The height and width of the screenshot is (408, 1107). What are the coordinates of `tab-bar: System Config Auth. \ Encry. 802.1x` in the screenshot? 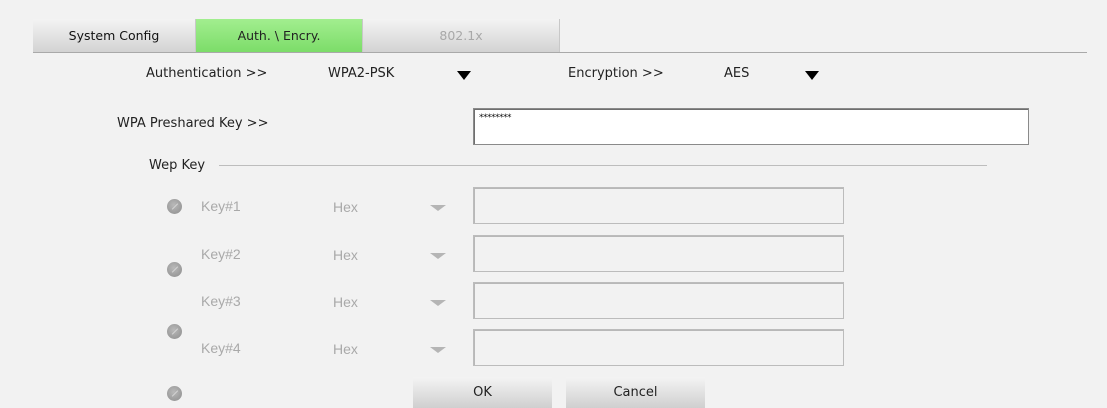 It's located at (296, 36).